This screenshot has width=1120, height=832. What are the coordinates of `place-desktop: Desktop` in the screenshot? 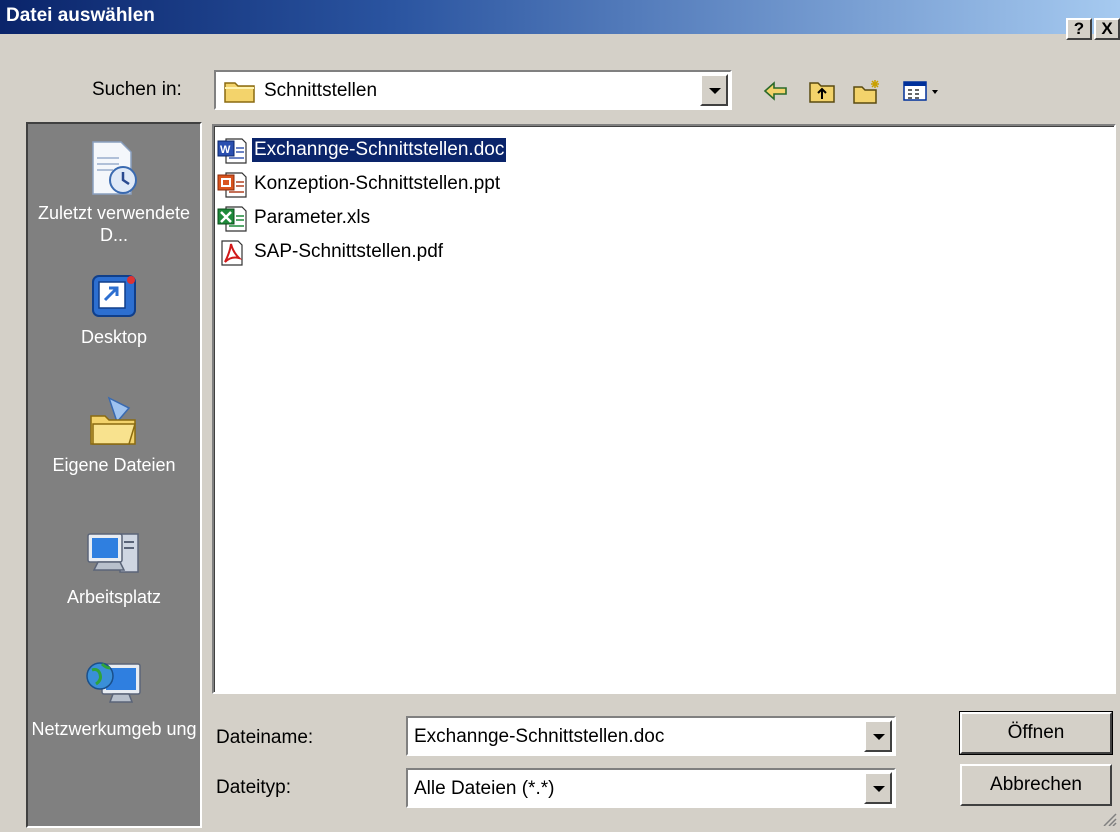 It's located at (114, 310).